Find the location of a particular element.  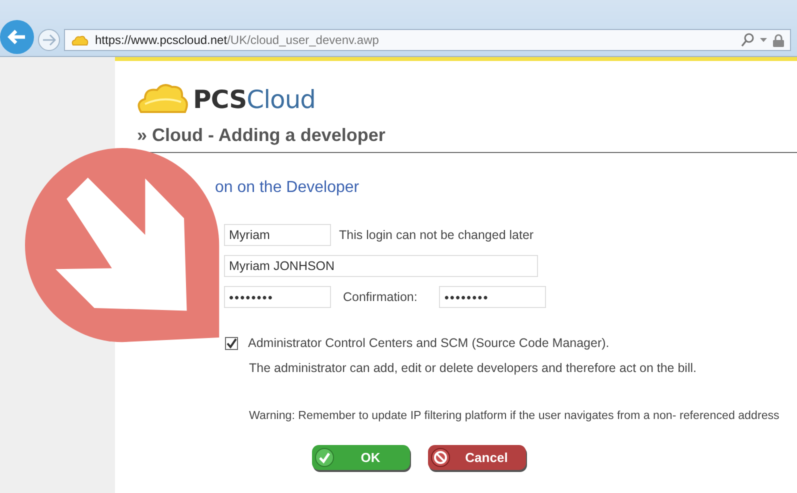

cloud-icon is located at coordinates (80, 40).